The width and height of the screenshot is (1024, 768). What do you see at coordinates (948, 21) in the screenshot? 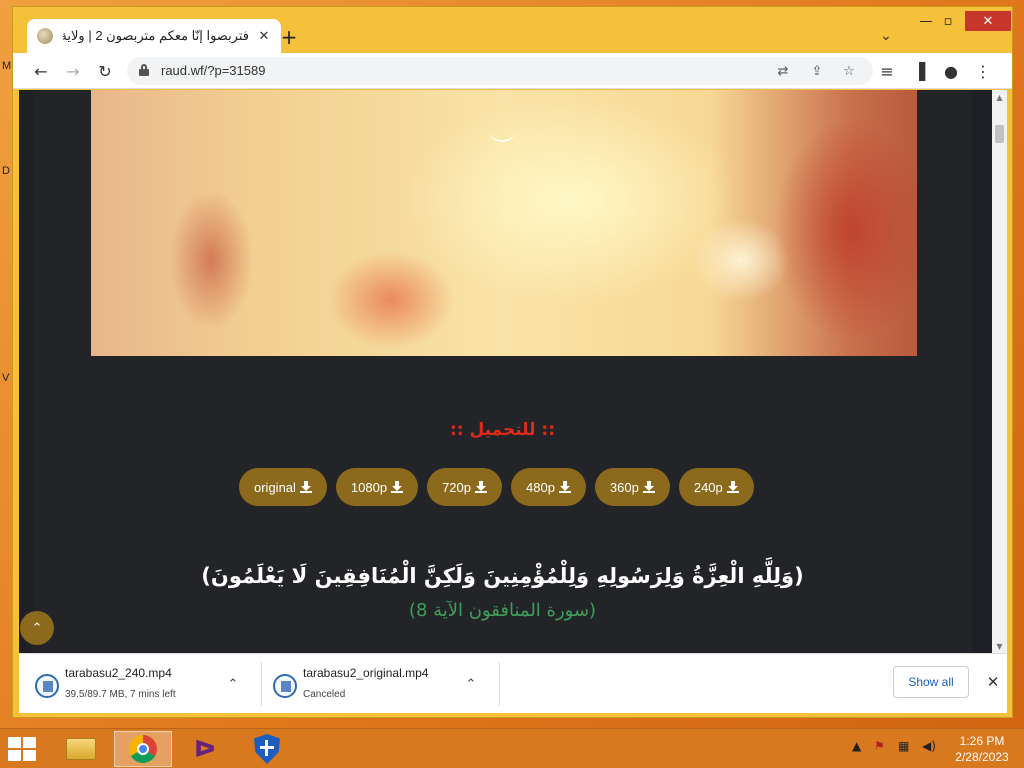
I see `maximize-button: ▫` at bounding box center [948, 21].